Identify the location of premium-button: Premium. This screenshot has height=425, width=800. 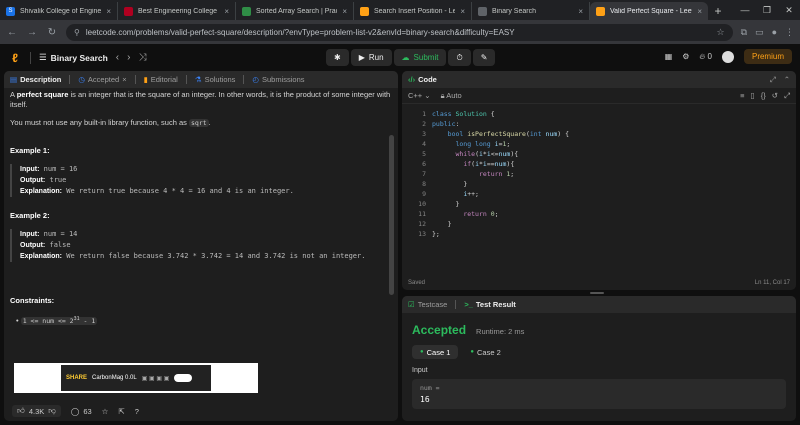
(767, 56).